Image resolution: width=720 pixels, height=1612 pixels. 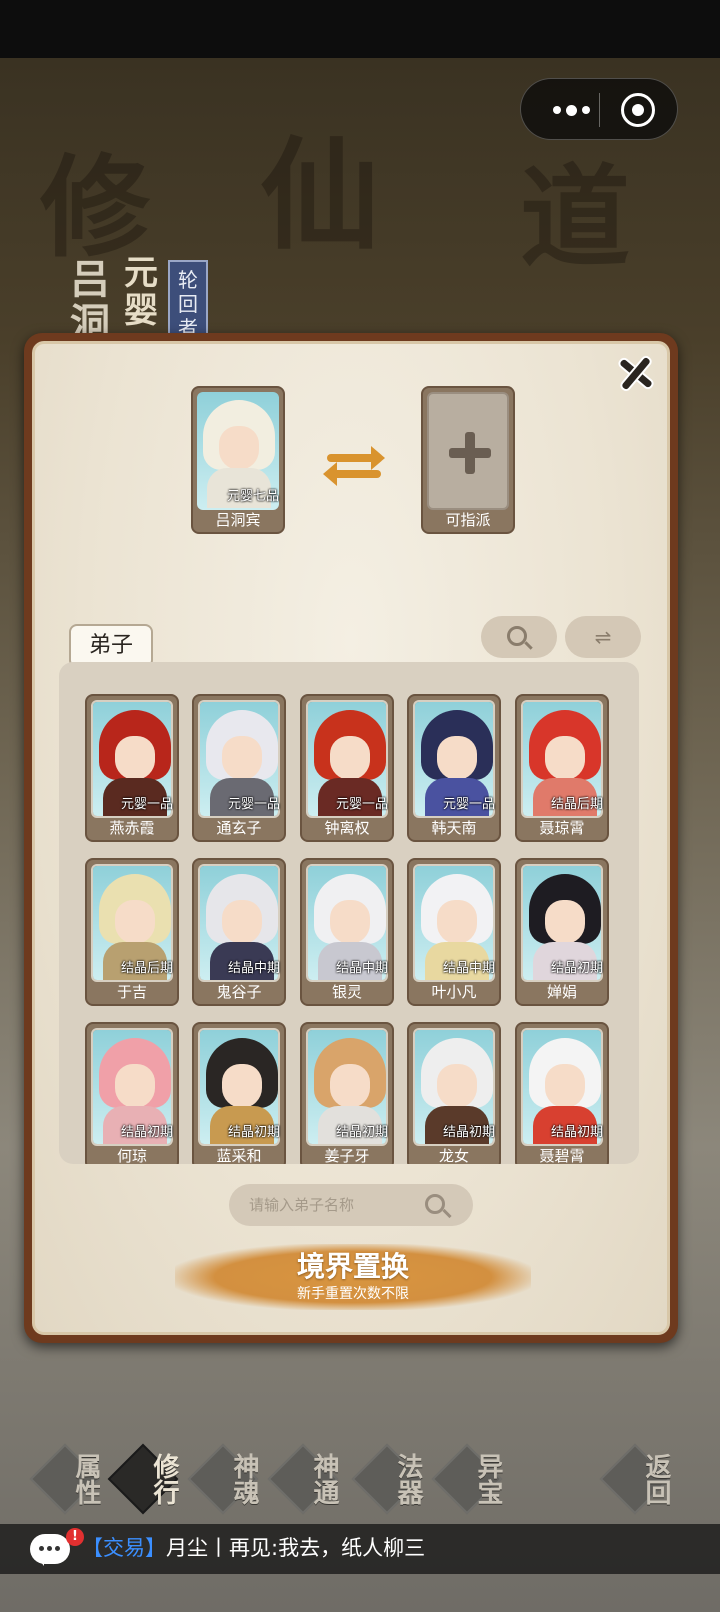 I want to click on nav-item-treasure: 异宝, so click(x=467, y=1479).